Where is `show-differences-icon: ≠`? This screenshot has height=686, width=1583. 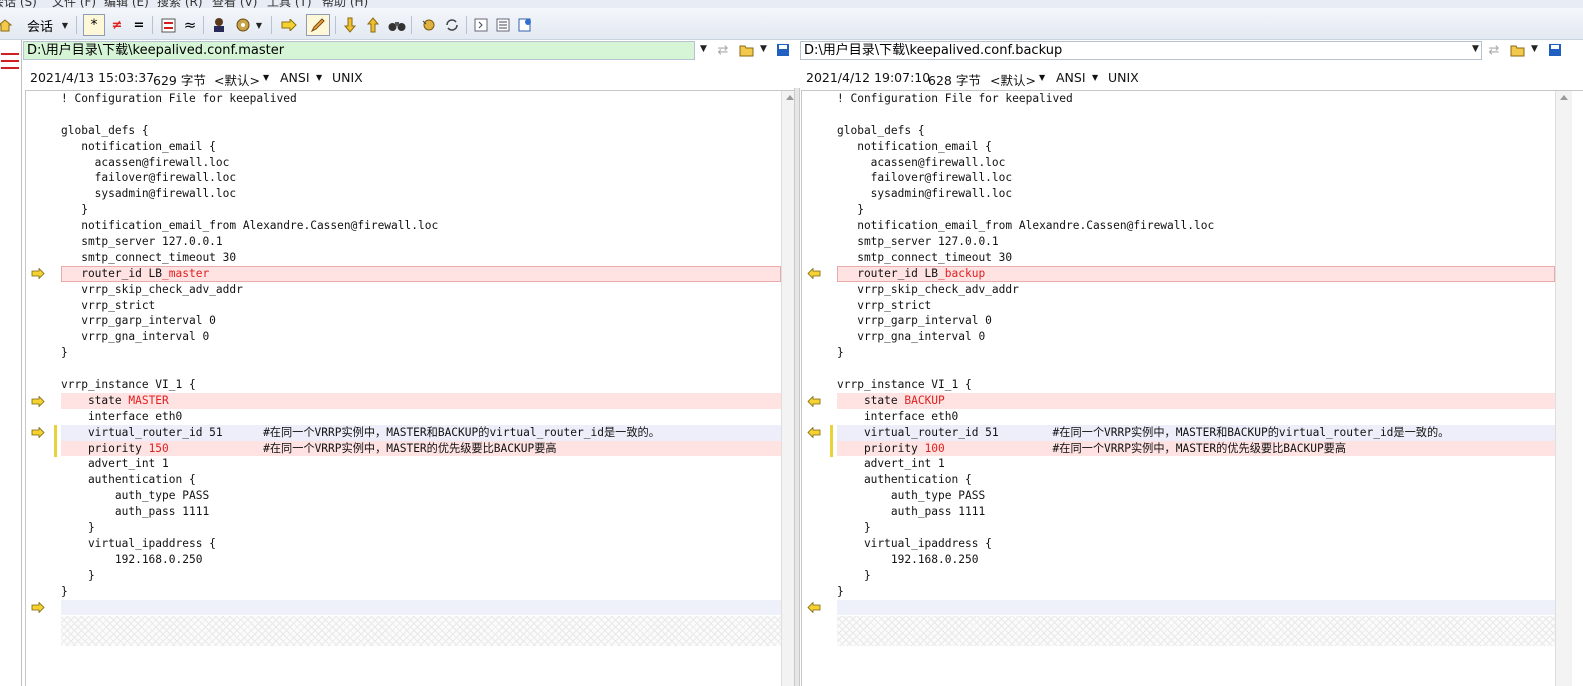
show-differences-icon: ≠ is located at coordinates (117, 25).